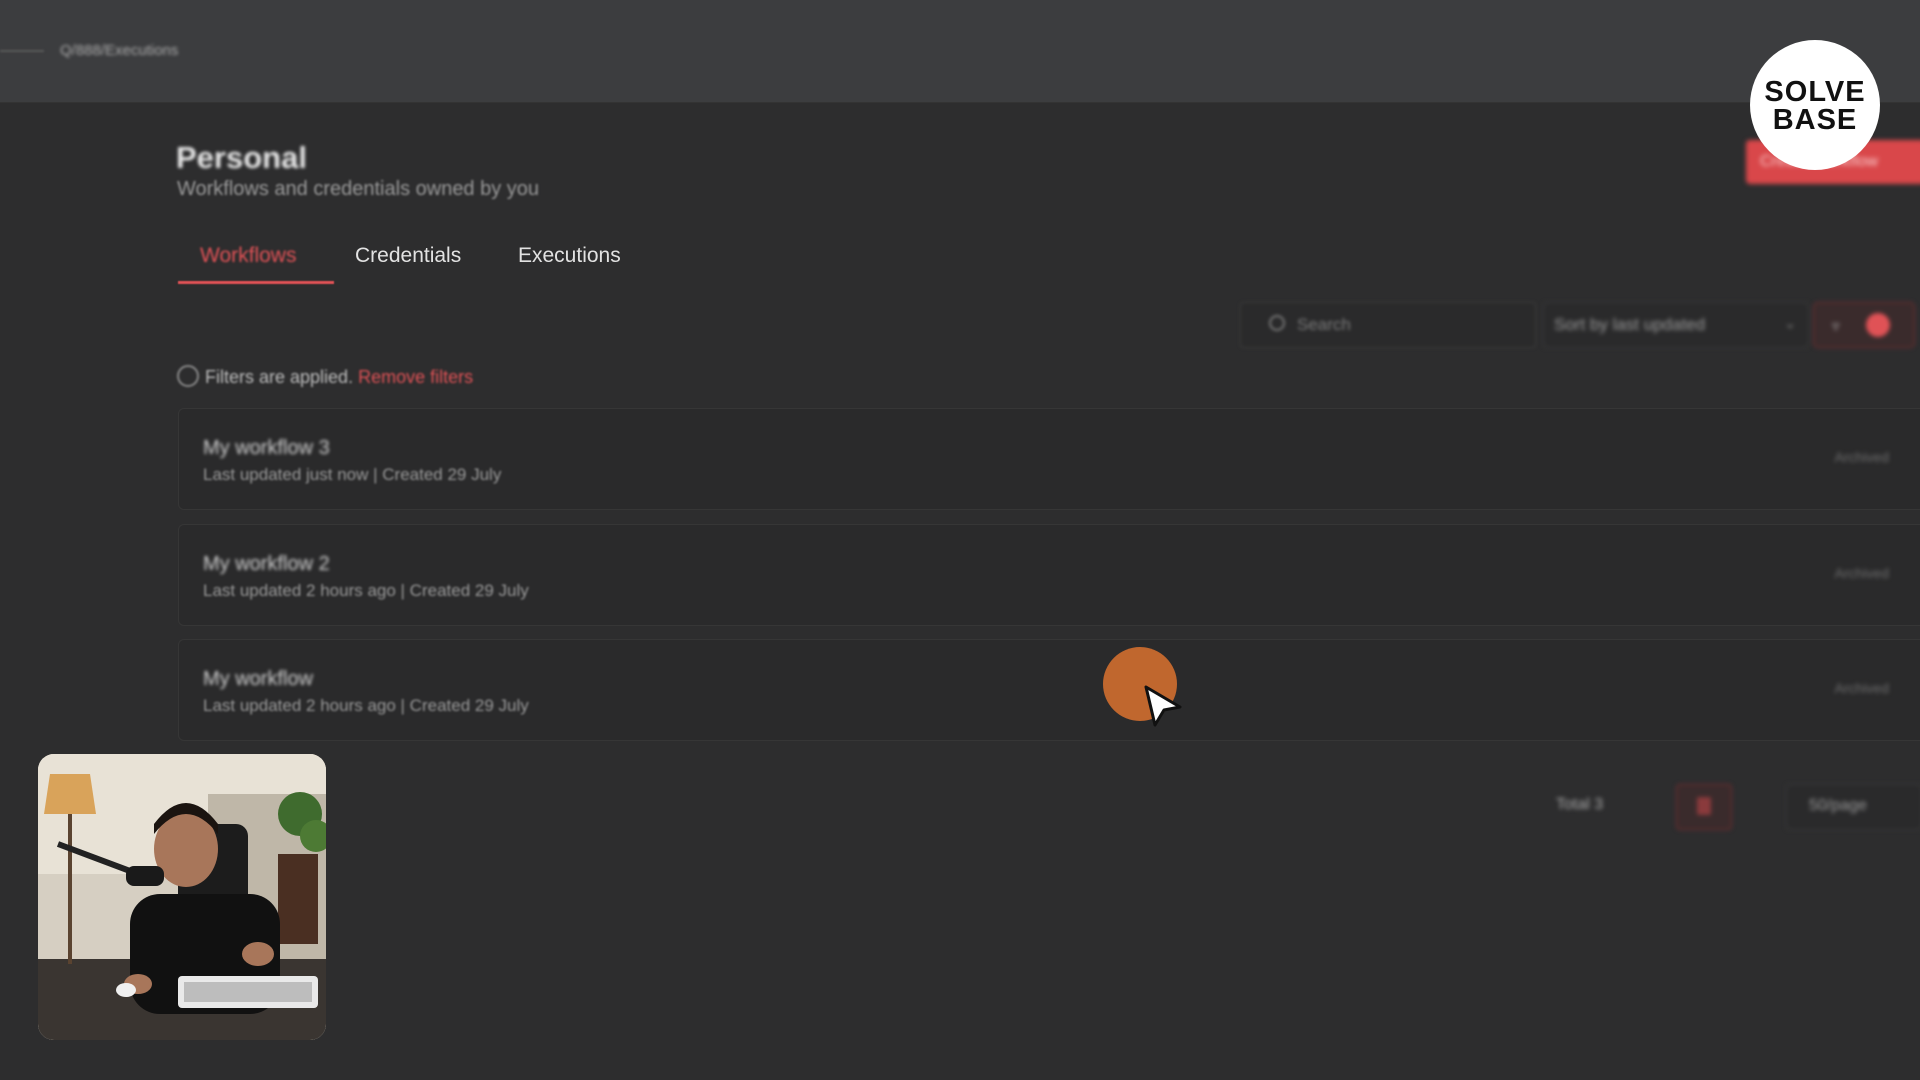 The image size is (1920, 1080). I want to click on webcam-overlay, so click(182, 897).